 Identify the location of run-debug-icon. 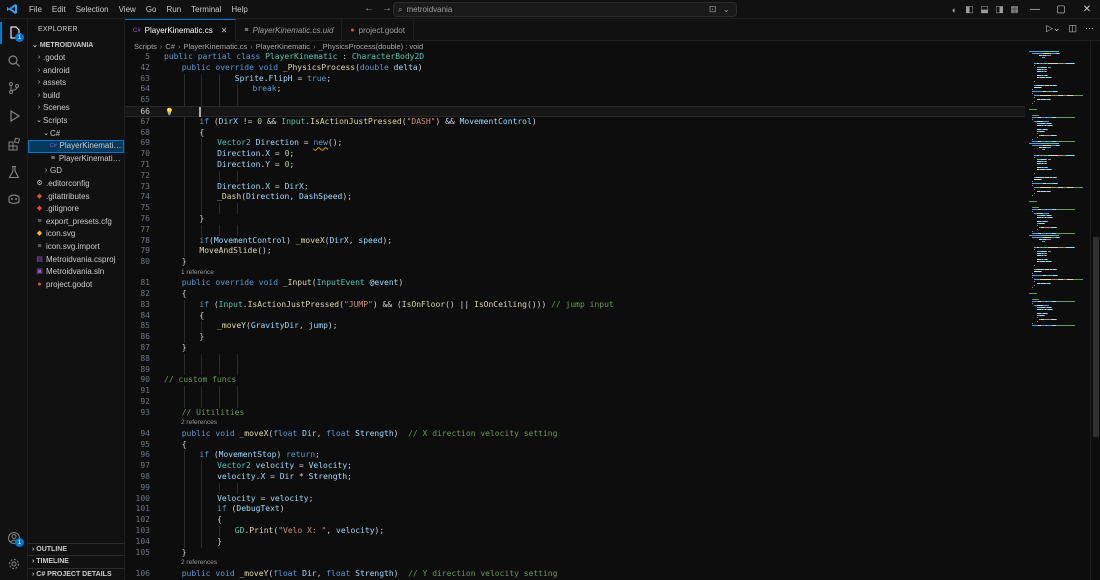
(14, 116).